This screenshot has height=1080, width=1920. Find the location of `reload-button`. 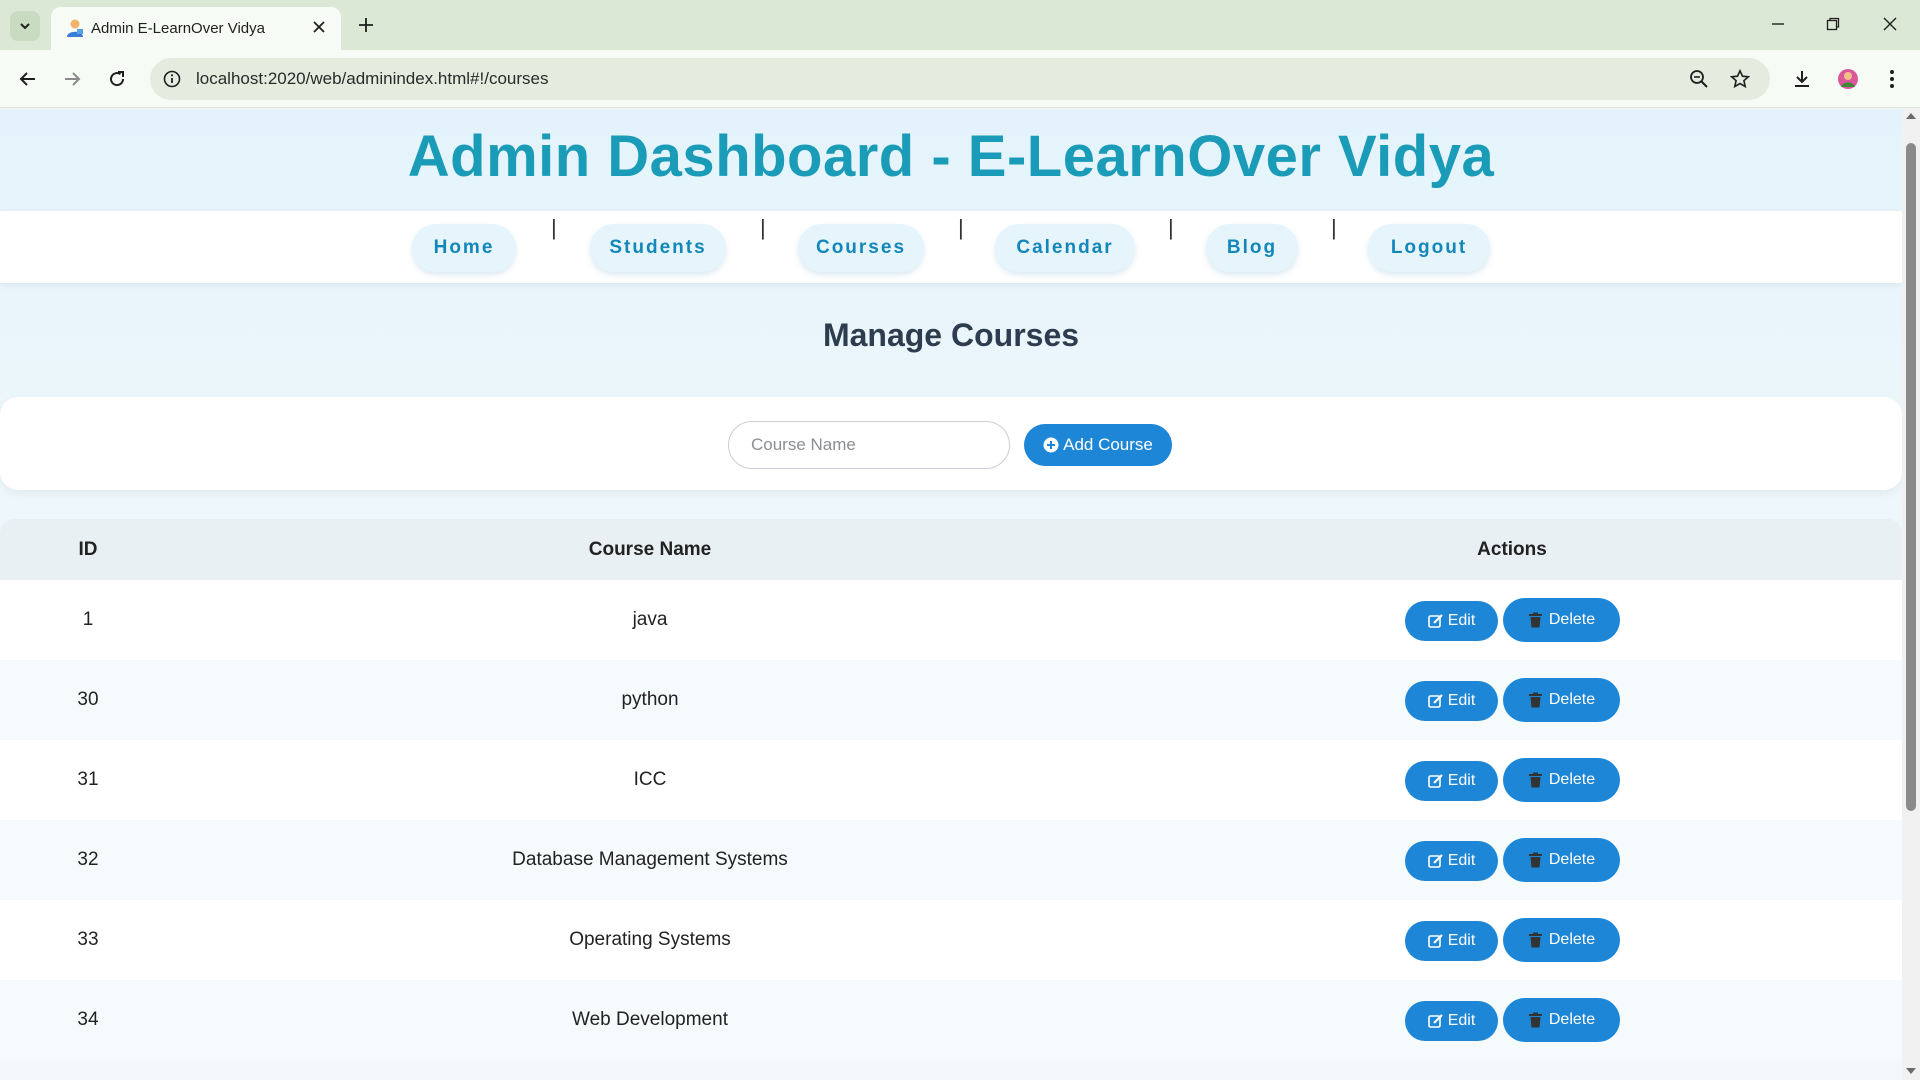

reload-button is located at coordinates (117, 79).